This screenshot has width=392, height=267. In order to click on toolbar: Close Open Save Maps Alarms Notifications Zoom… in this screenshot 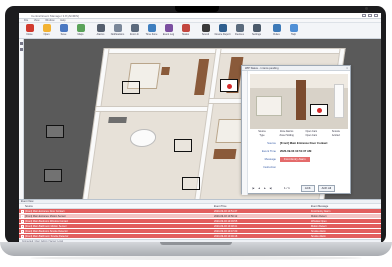, I will do `click(200, 31)`.